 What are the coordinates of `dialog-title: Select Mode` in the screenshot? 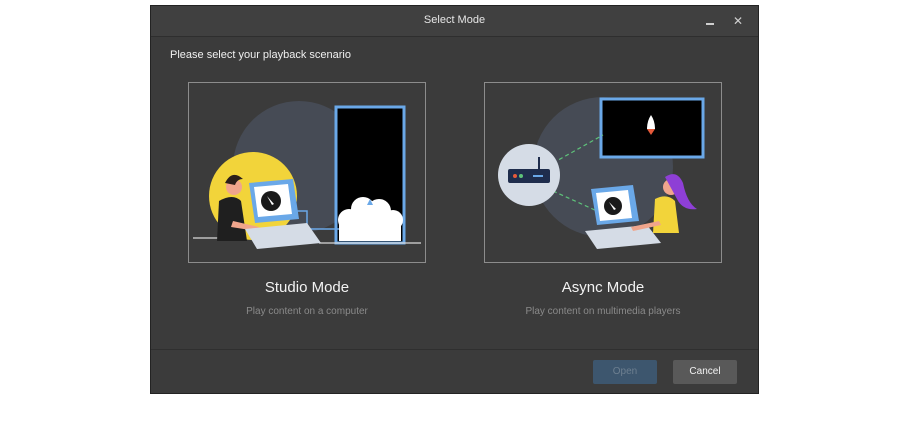 It's located at (454, 20).